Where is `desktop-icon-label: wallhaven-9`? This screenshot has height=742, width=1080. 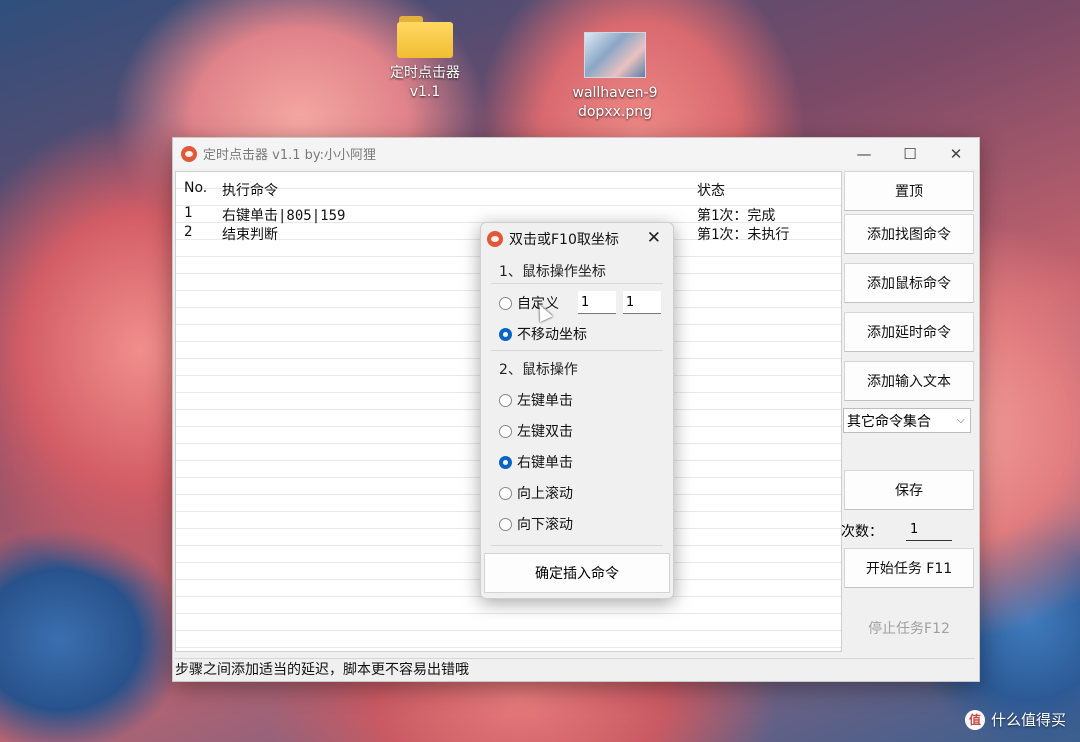 desktop-icon-label: wallhaven-9 is located at coordinates (615, 93).